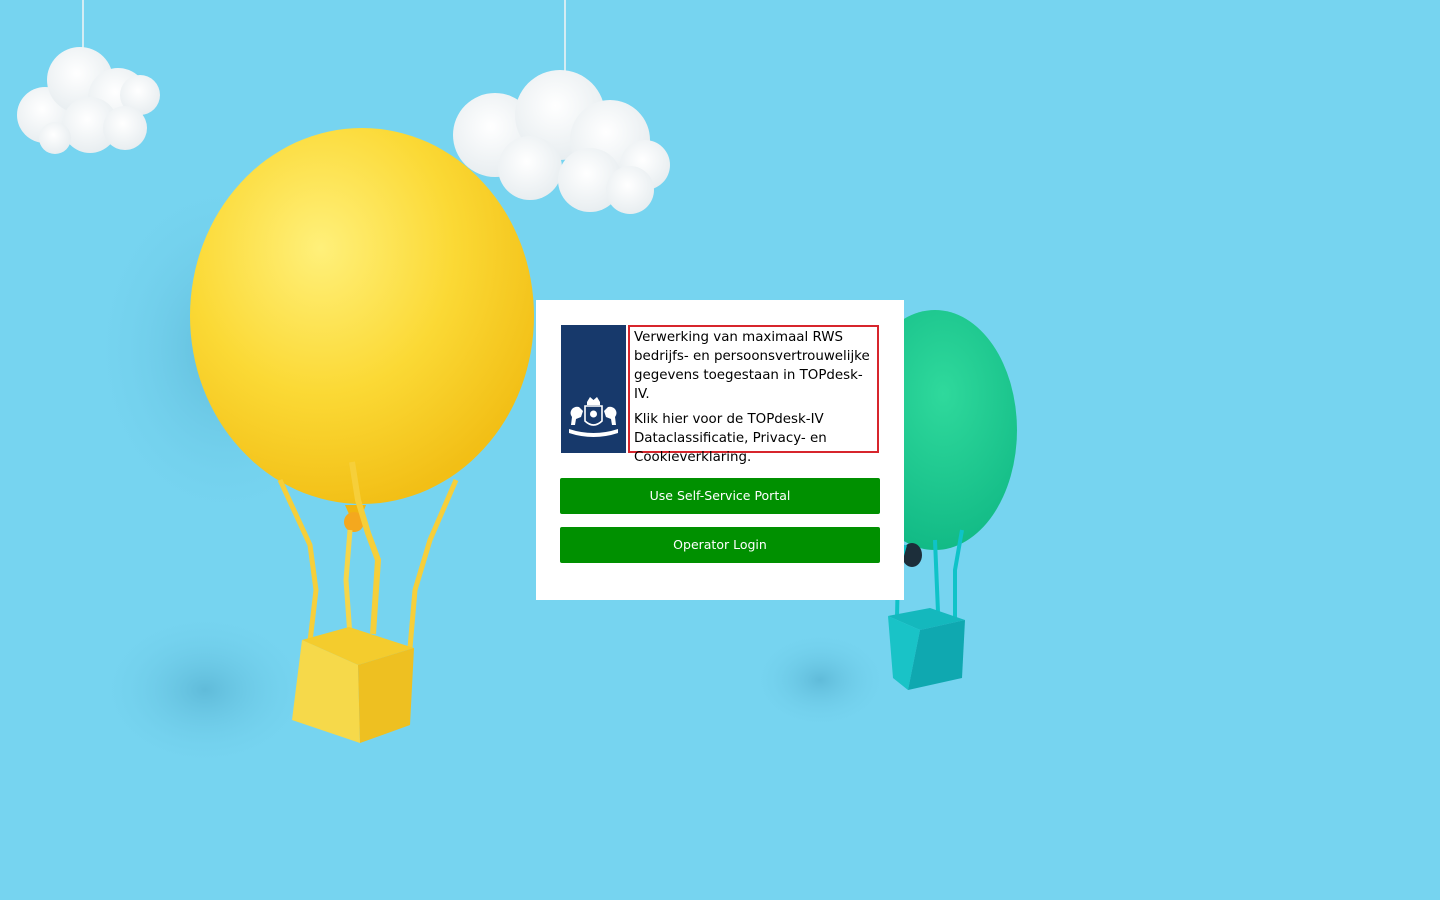  I want to click on operator-login-button: Operator Login, so click(720, 545).